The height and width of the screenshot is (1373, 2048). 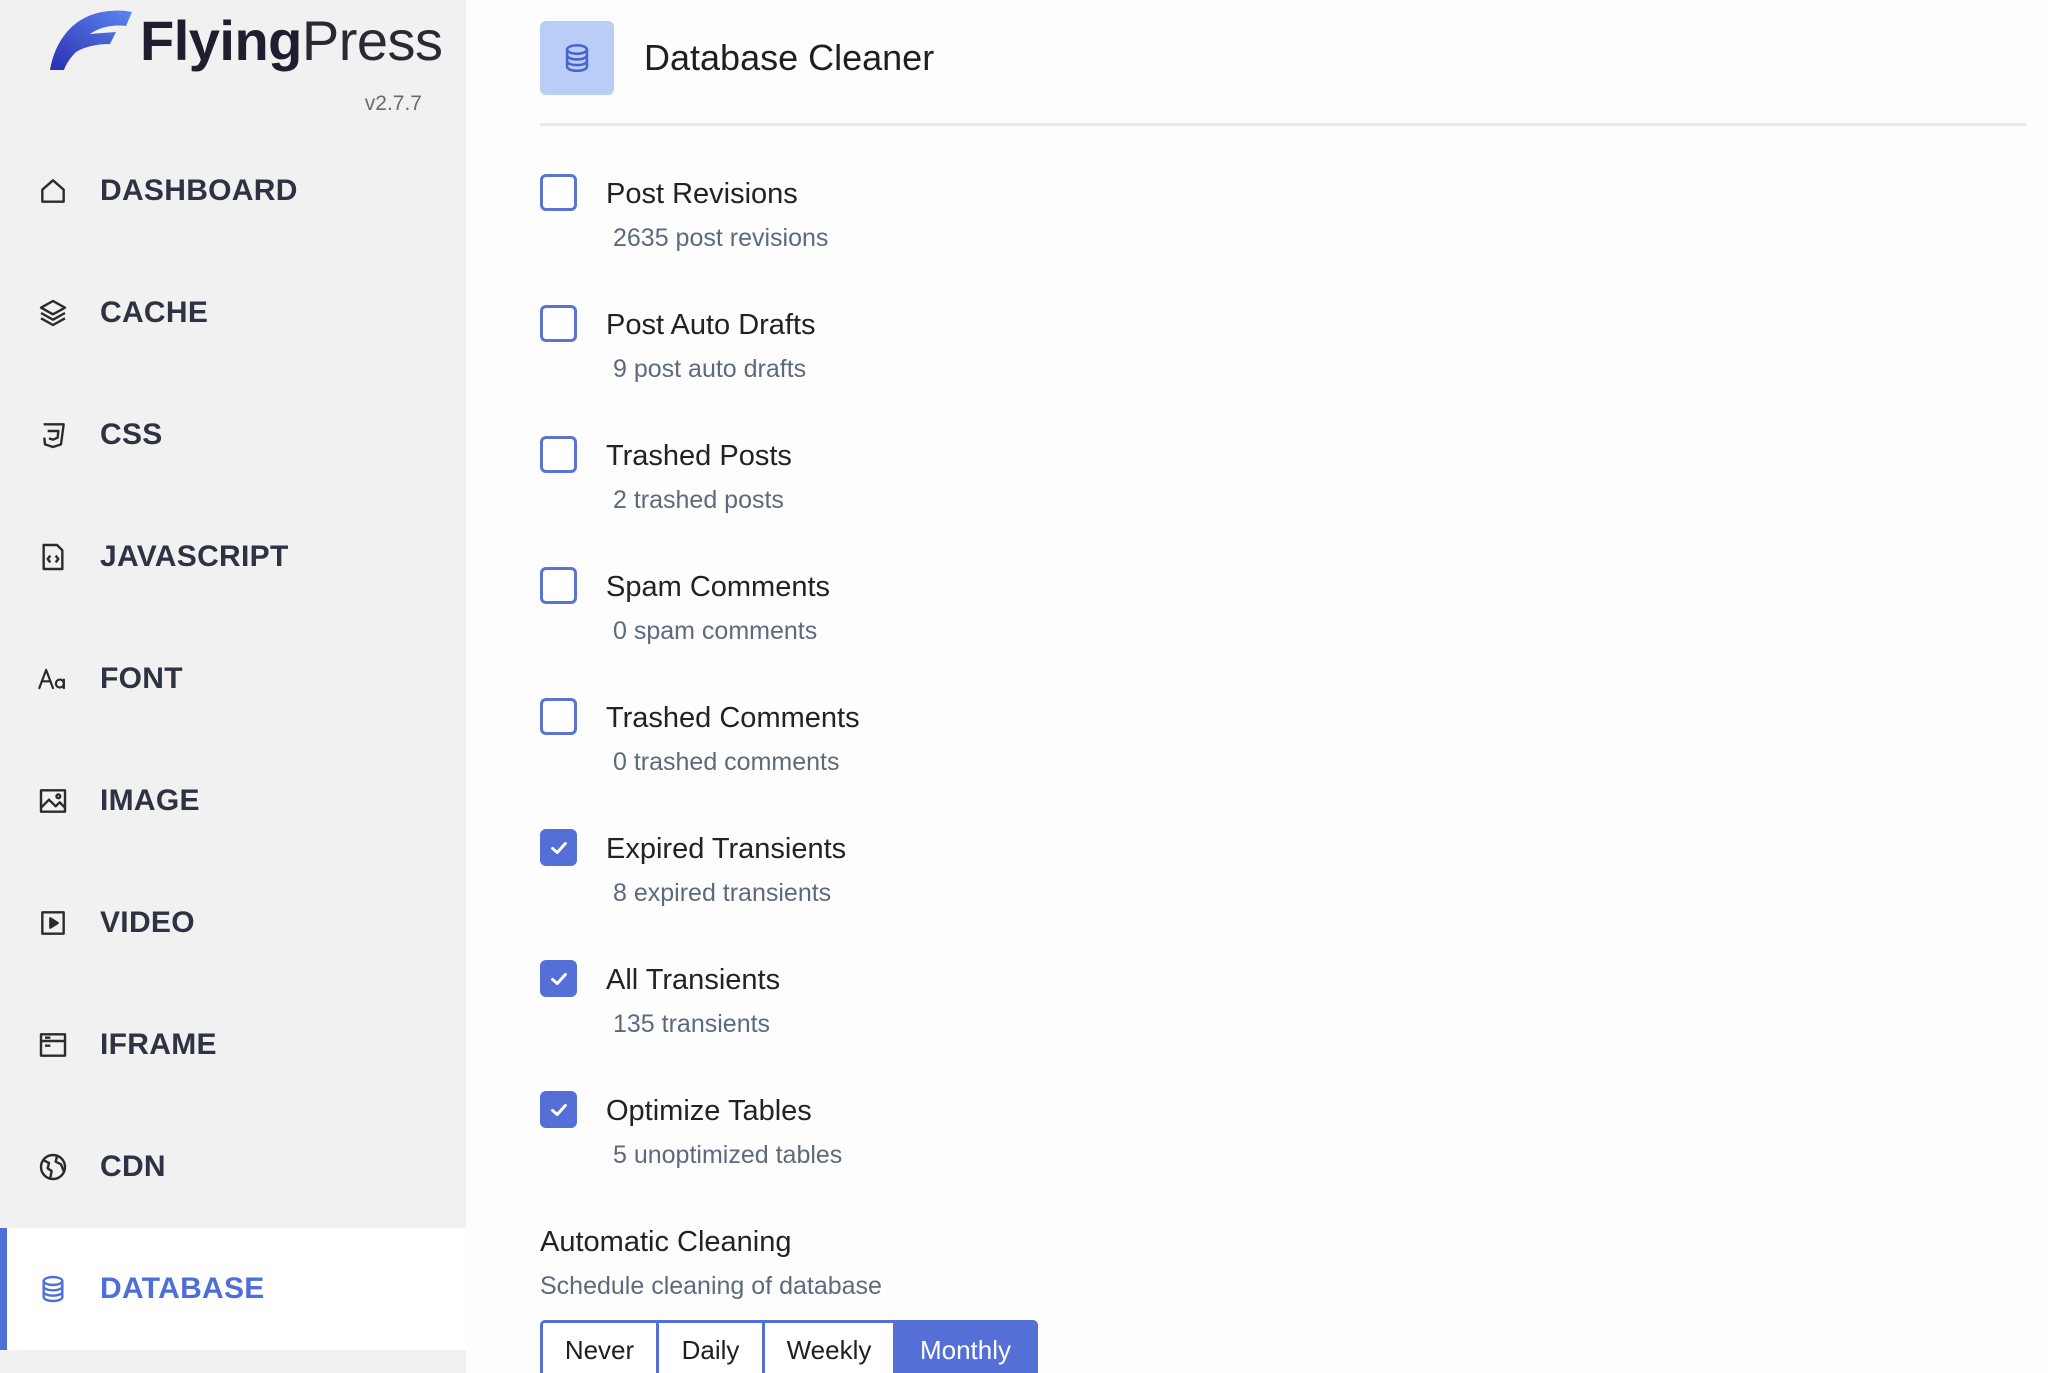 What do you see at coordinates (291, 40) in the screenshot?
I see `logo-wordmark: FlyingPress` at bounding box center [291, 40].